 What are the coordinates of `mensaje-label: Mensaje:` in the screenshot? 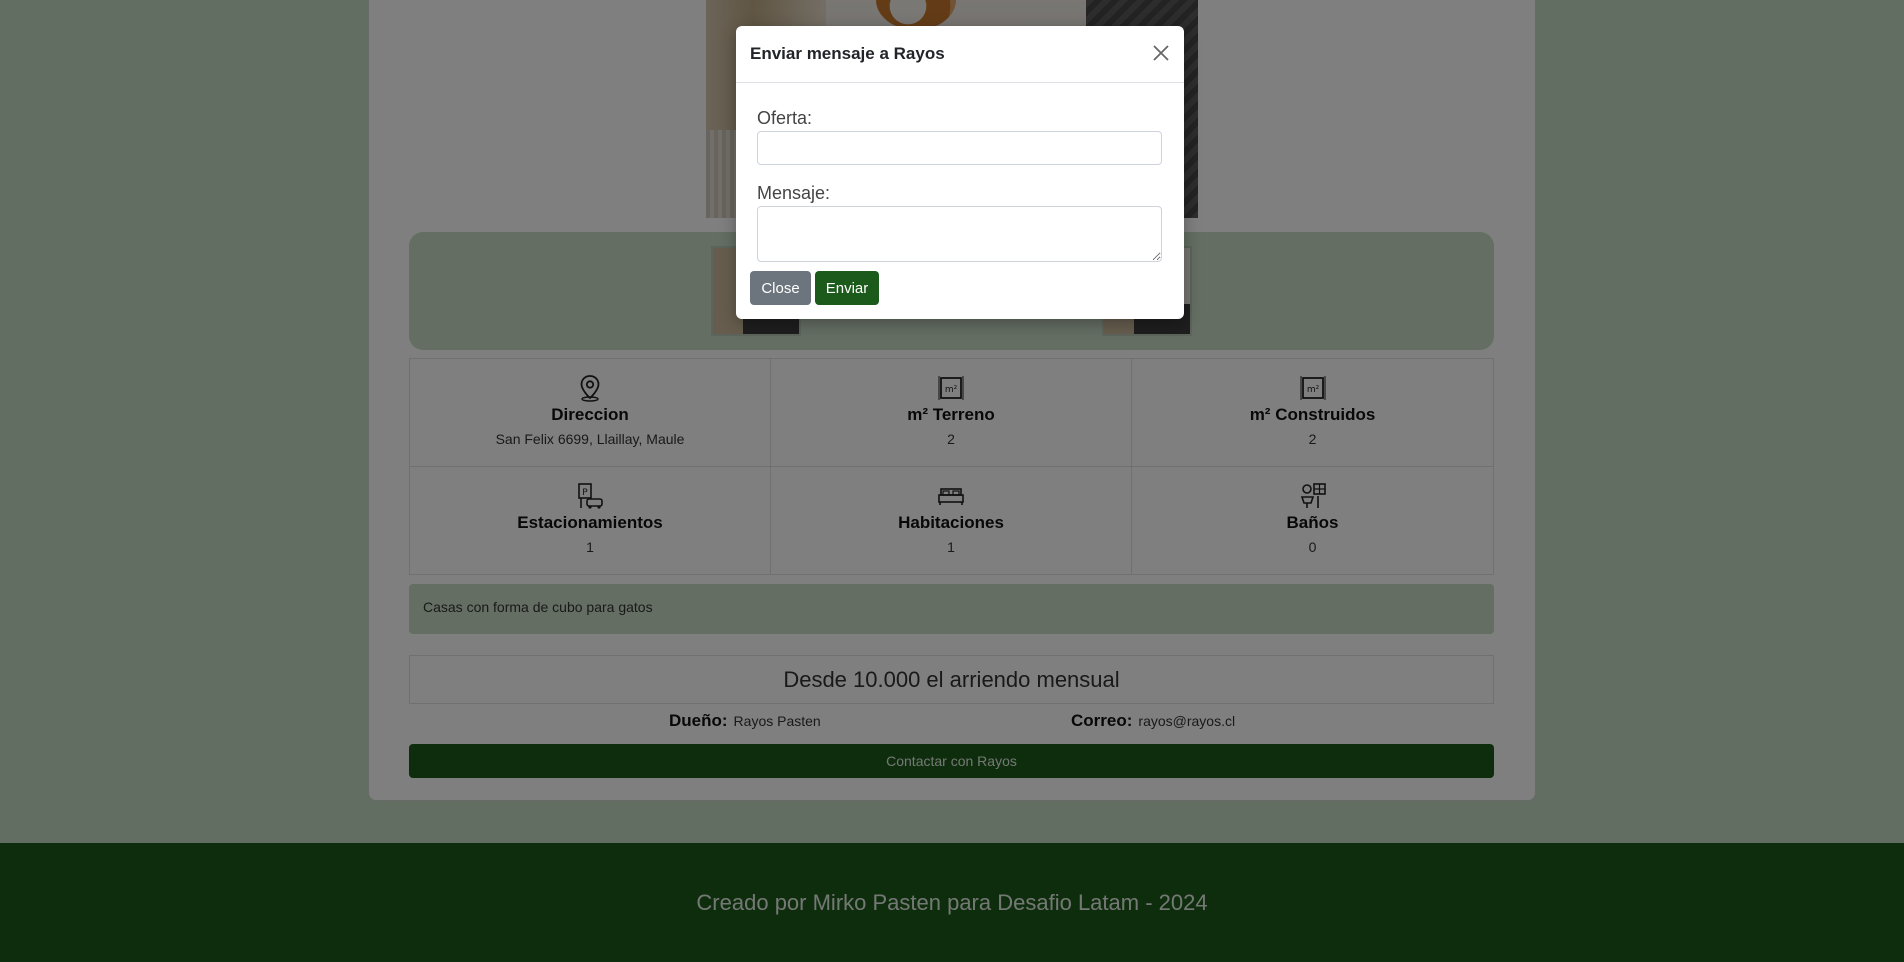 It's located at (794, 193).